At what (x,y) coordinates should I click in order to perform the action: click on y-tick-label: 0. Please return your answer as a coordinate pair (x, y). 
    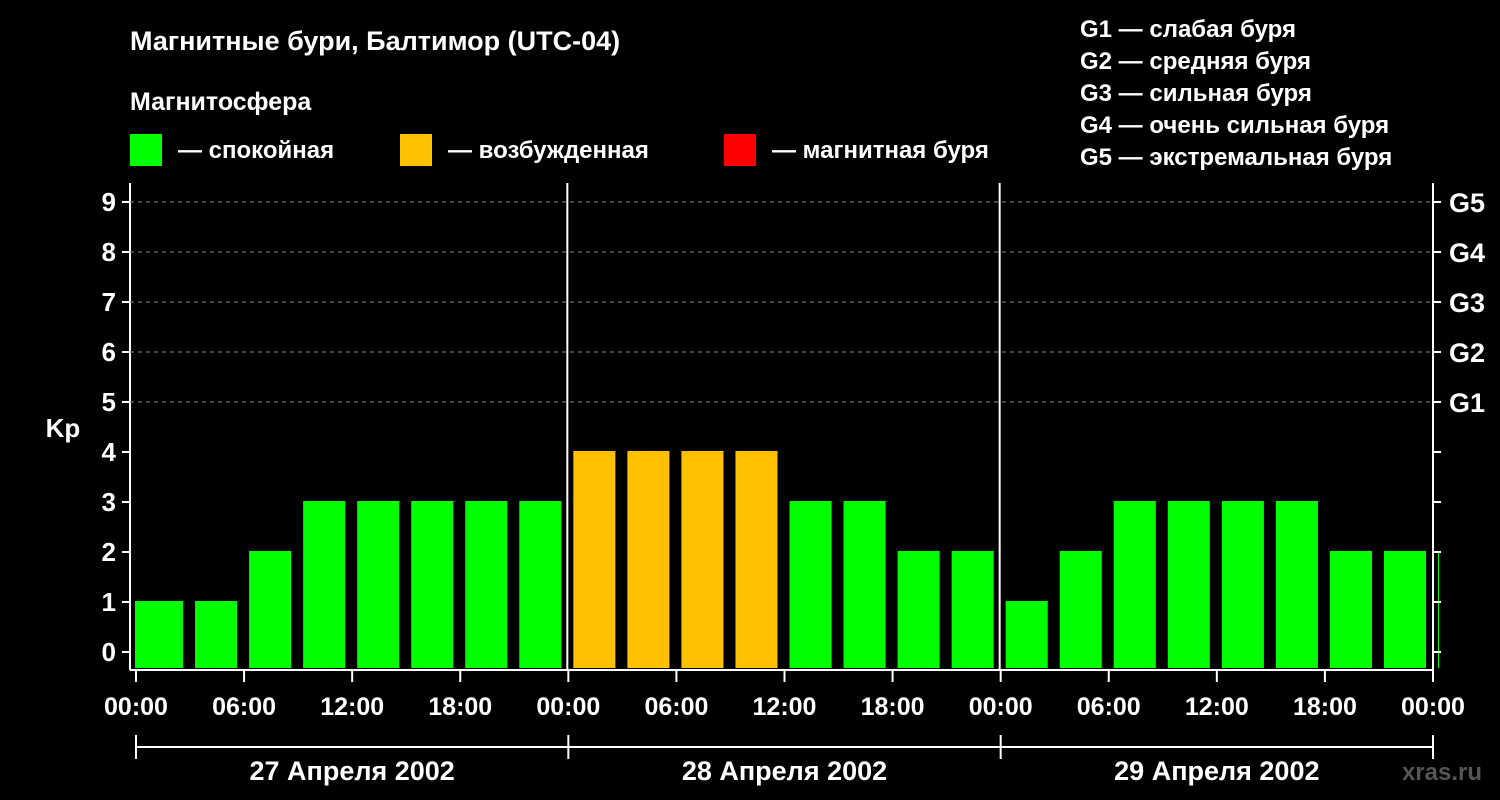
    Looking at the image, I should click on (109, 652).